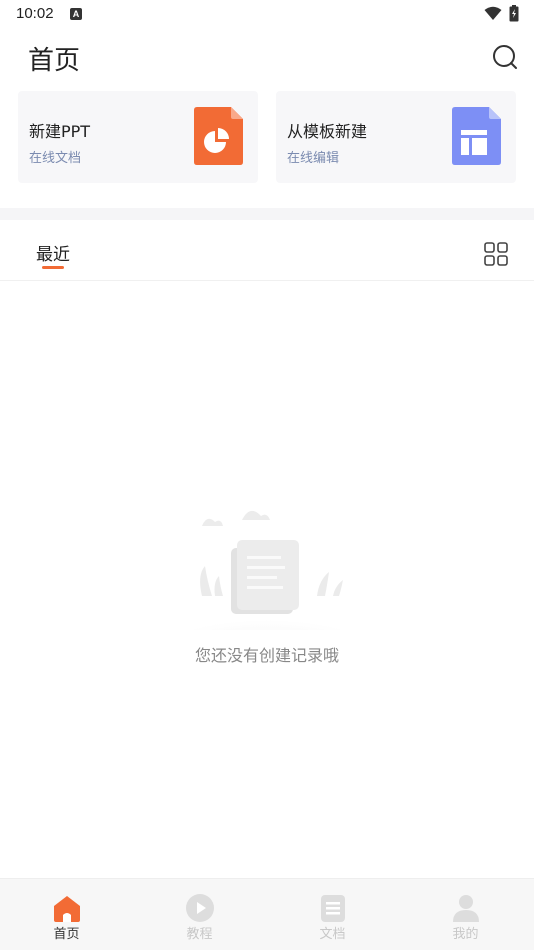 This screenshot has height=950, width=534. I want to click on nav-item-home: 首页, so click(66, 914).